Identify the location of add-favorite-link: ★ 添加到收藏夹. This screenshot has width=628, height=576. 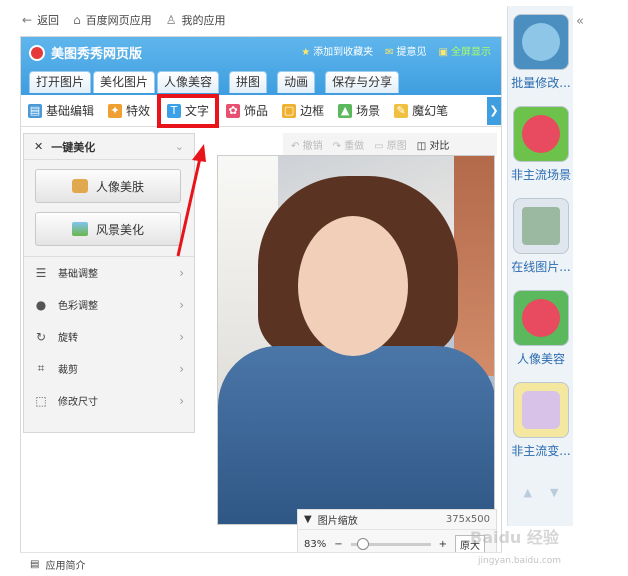
(337, 50).